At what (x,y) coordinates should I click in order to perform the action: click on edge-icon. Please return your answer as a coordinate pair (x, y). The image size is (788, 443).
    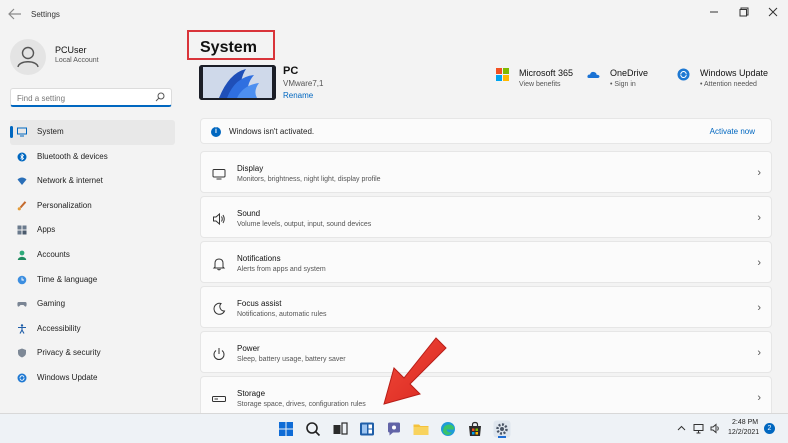
    Looking at the image, I should click on (448, 429).